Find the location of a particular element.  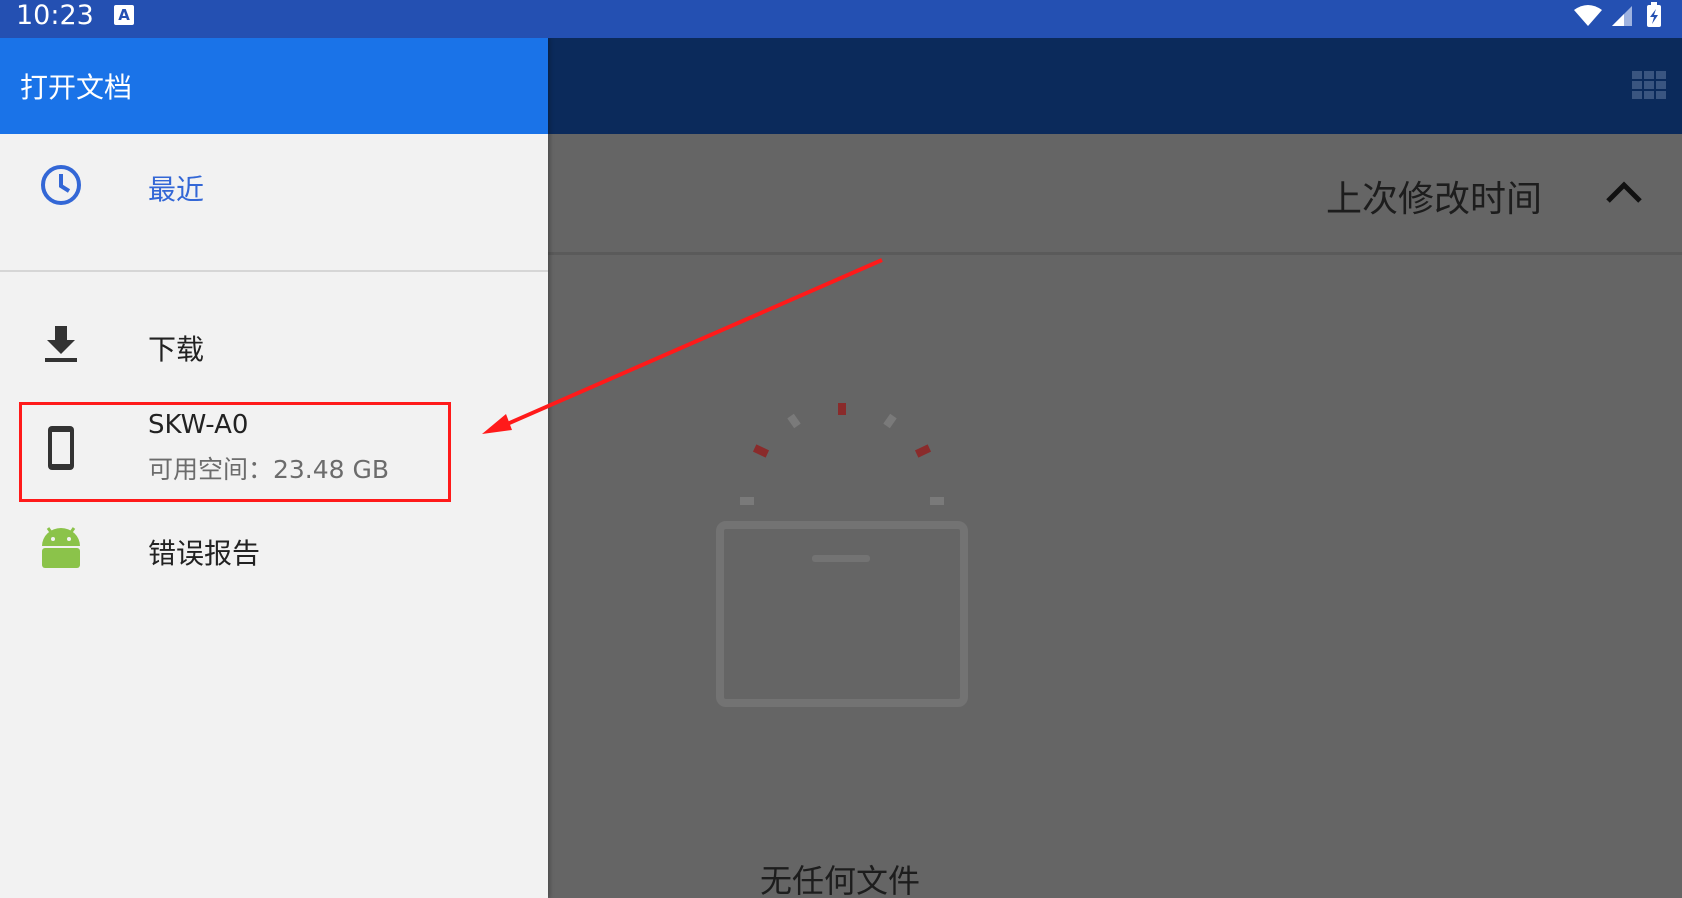

empty-folder-illustration is located at coordinates (840, 555).